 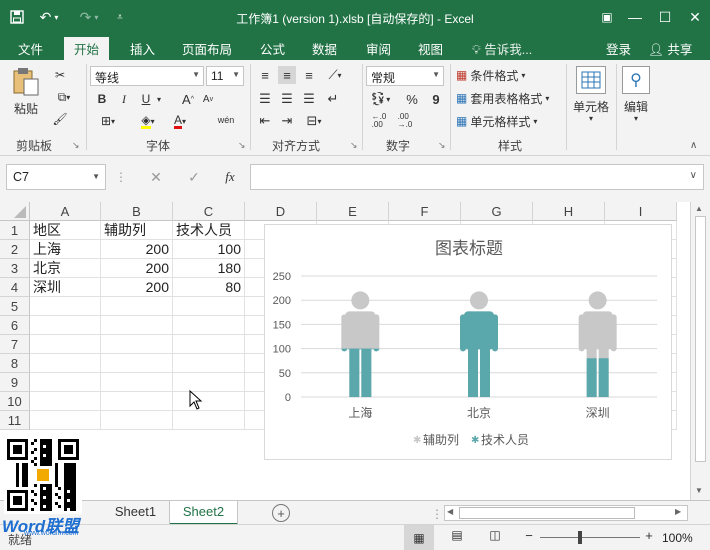 I want to click on underline-button: U, so click(x=146, y=99).